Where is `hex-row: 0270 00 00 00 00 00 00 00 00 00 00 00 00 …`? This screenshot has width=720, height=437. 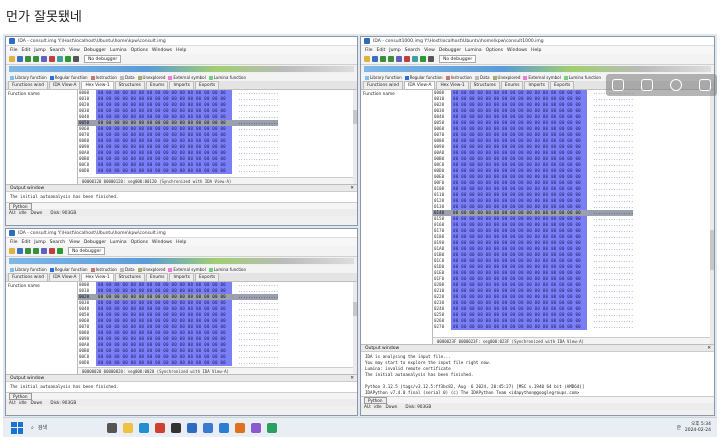 hex-row: 0270 00 00 00 00 00 00 00 00 00 00 00 00 … is located at coordinates (573, 327).